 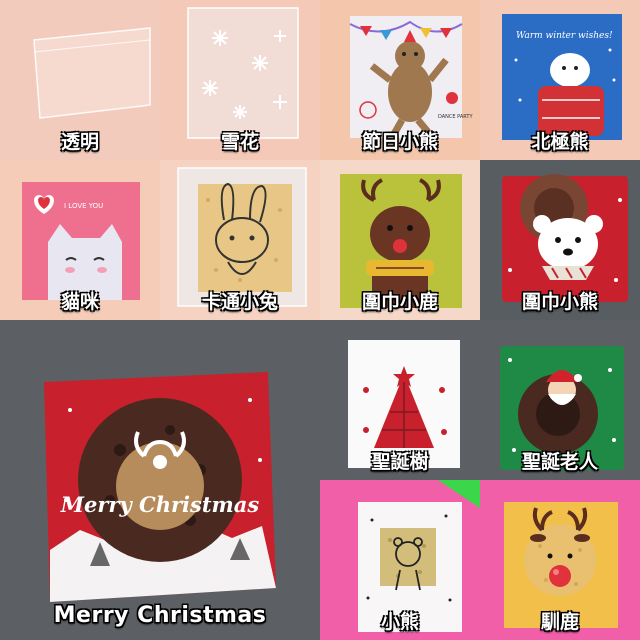 What do you see at coordinates (564, 36) in the screenshot?
I see `polar-print-text: Warm winter wishes!` at bounding box center [564, 36].